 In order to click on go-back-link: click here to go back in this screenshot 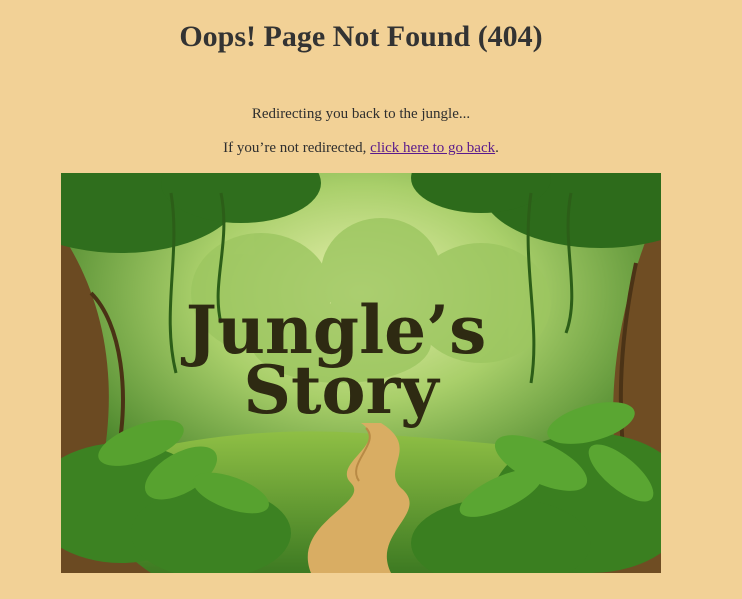, I will do `click(432, 148)`.